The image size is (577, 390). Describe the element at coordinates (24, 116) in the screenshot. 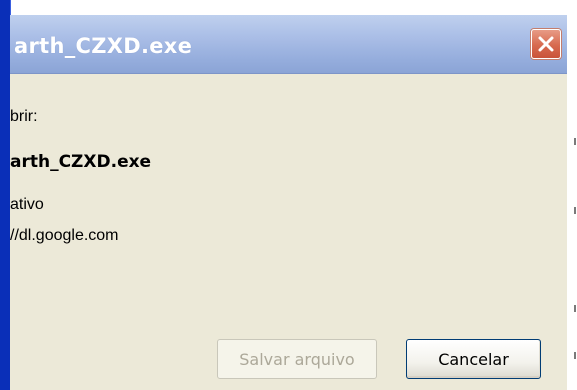

I see `open-label: brir:` at that location.